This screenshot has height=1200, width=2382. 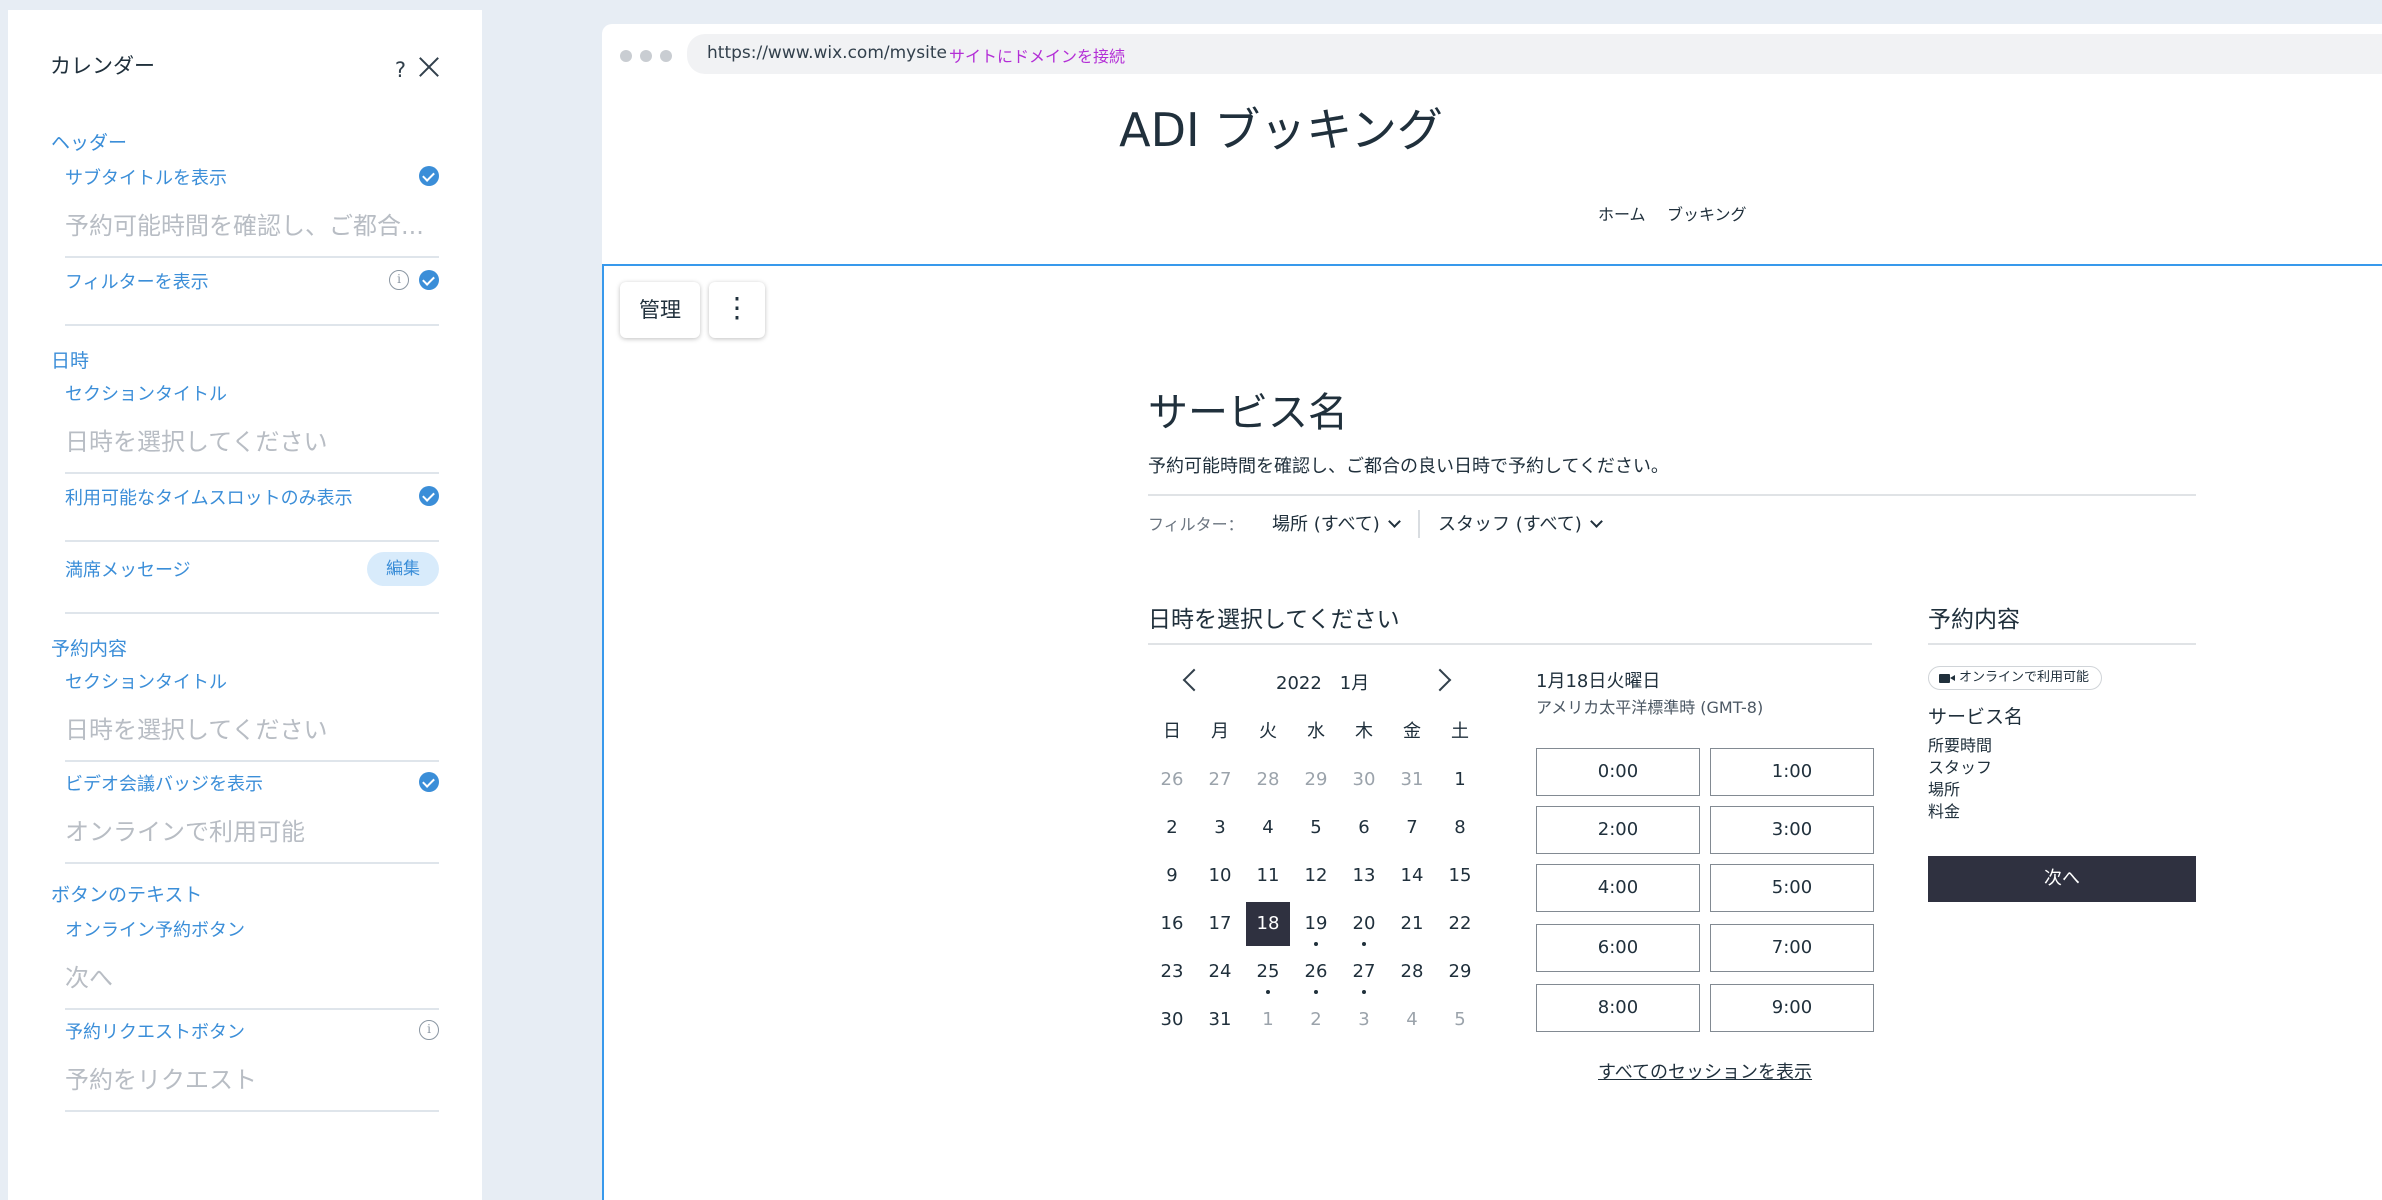 I want to click on request-button-value: 予約をリクエスト, so click(x=245, y=1077).